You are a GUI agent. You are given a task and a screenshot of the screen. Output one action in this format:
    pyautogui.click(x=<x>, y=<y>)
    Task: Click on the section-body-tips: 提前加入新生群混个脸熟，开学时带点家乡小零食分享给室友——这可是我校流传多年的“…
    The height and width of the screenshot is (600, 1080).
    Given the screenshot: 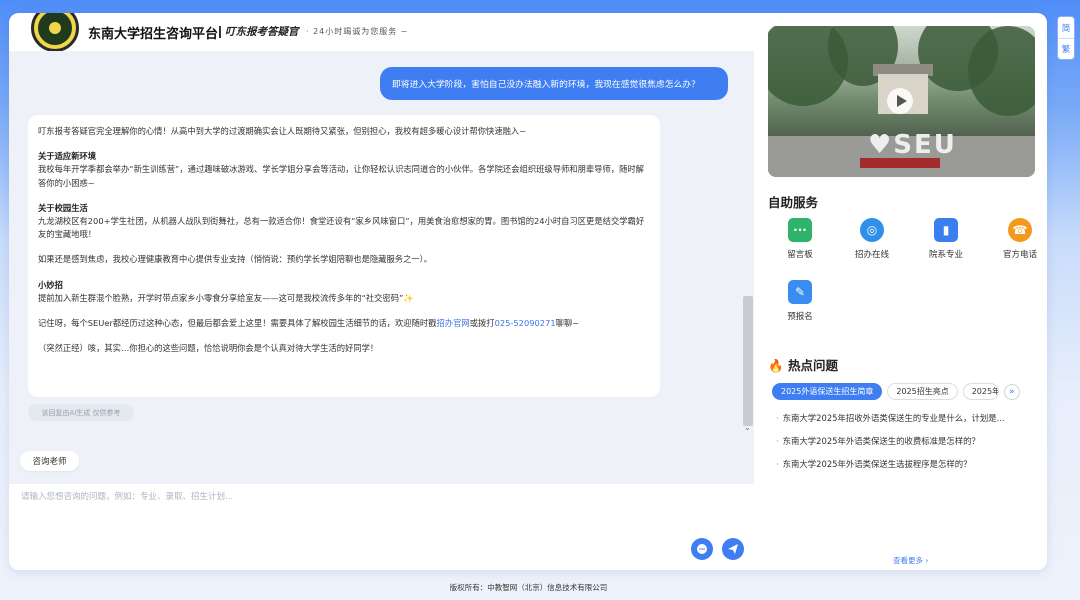 What is the action you would take?
    pyautogui.click(x=226, y=297)
    